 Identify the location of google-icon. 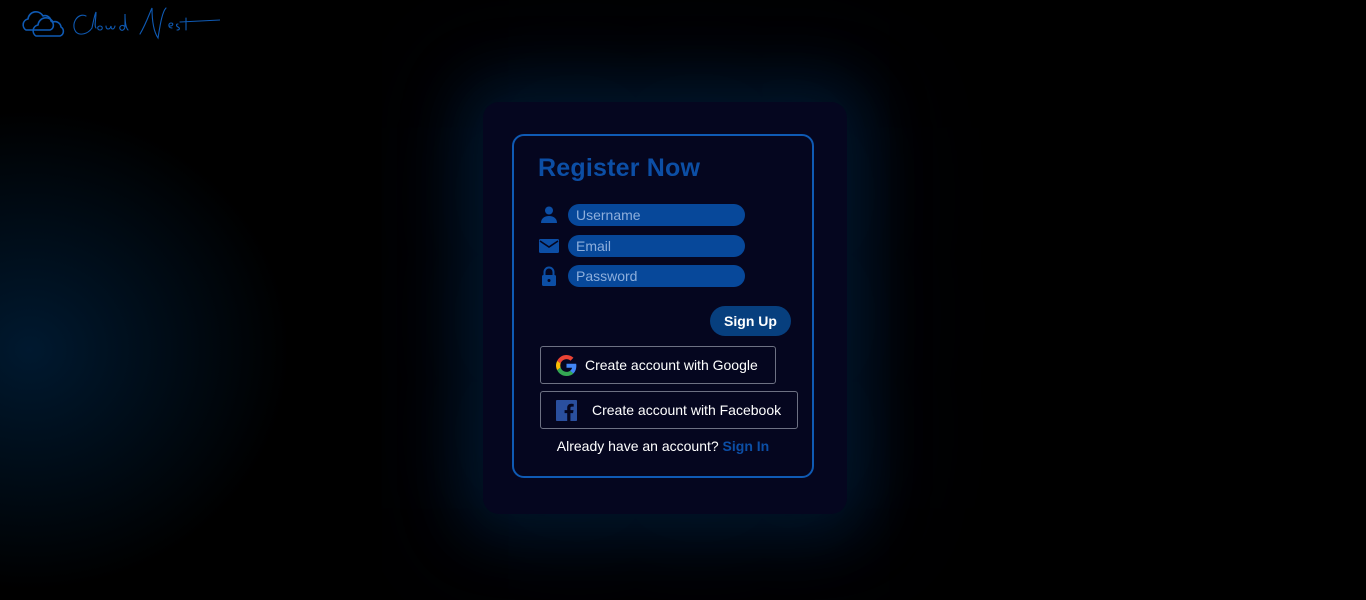
(566, 365).